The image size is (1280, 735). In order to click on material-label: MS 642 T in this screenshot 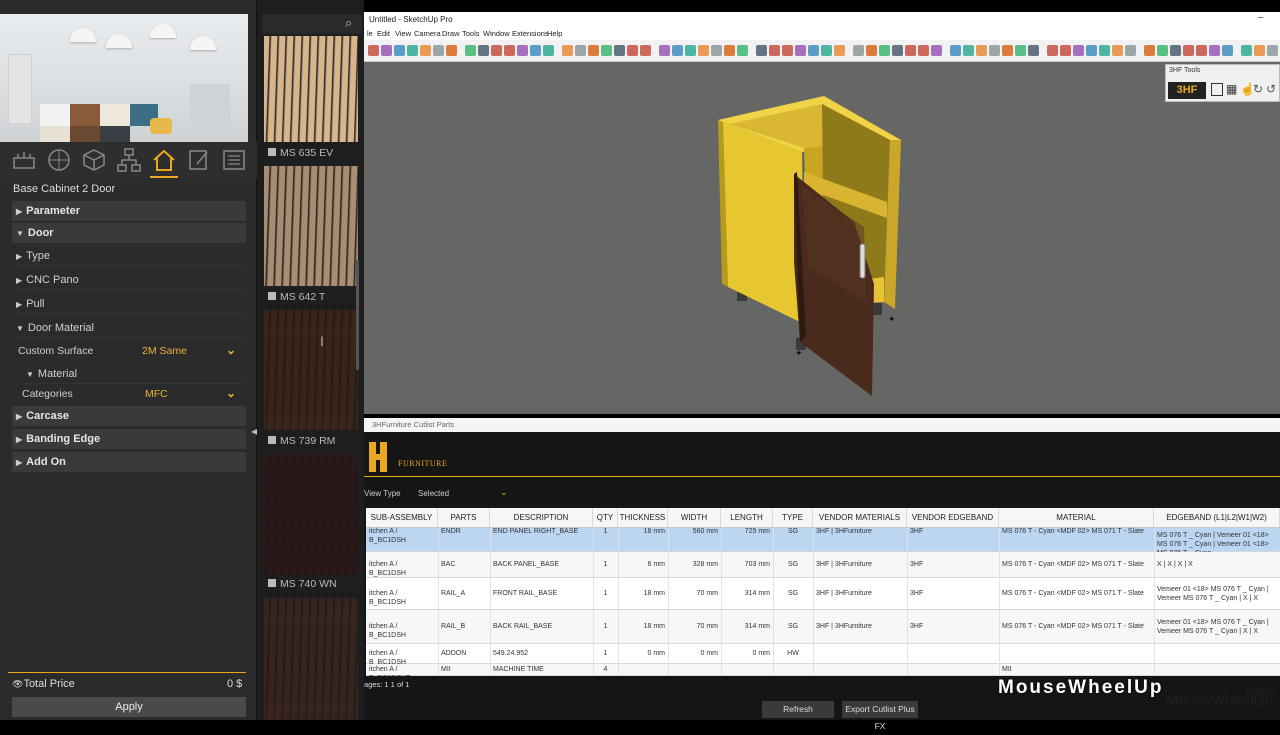, I will do `click(296, 297)`.